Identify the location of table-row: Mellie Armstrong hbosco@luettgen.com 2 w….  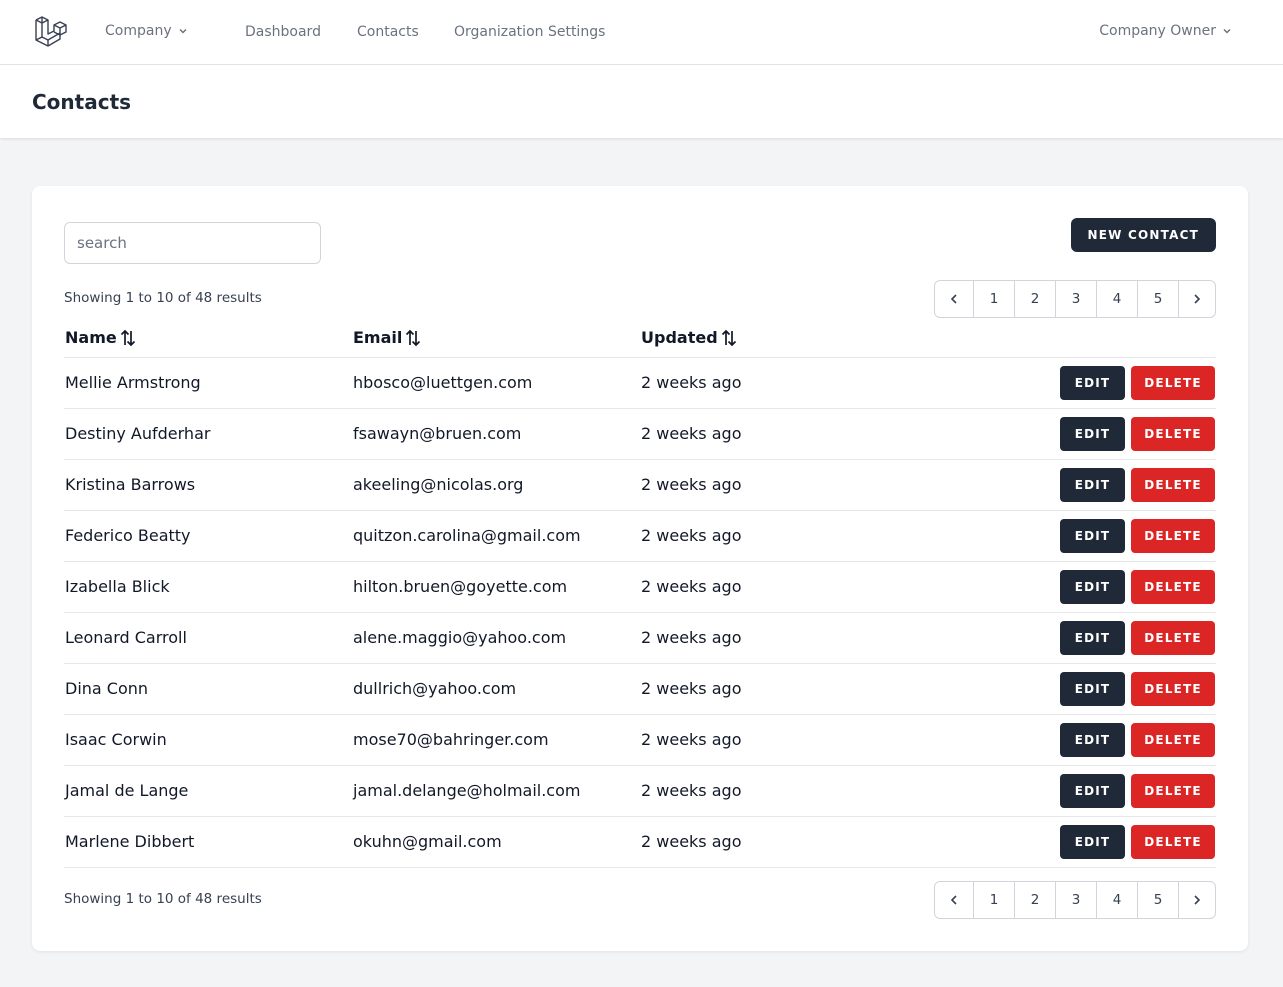
(640, 383).